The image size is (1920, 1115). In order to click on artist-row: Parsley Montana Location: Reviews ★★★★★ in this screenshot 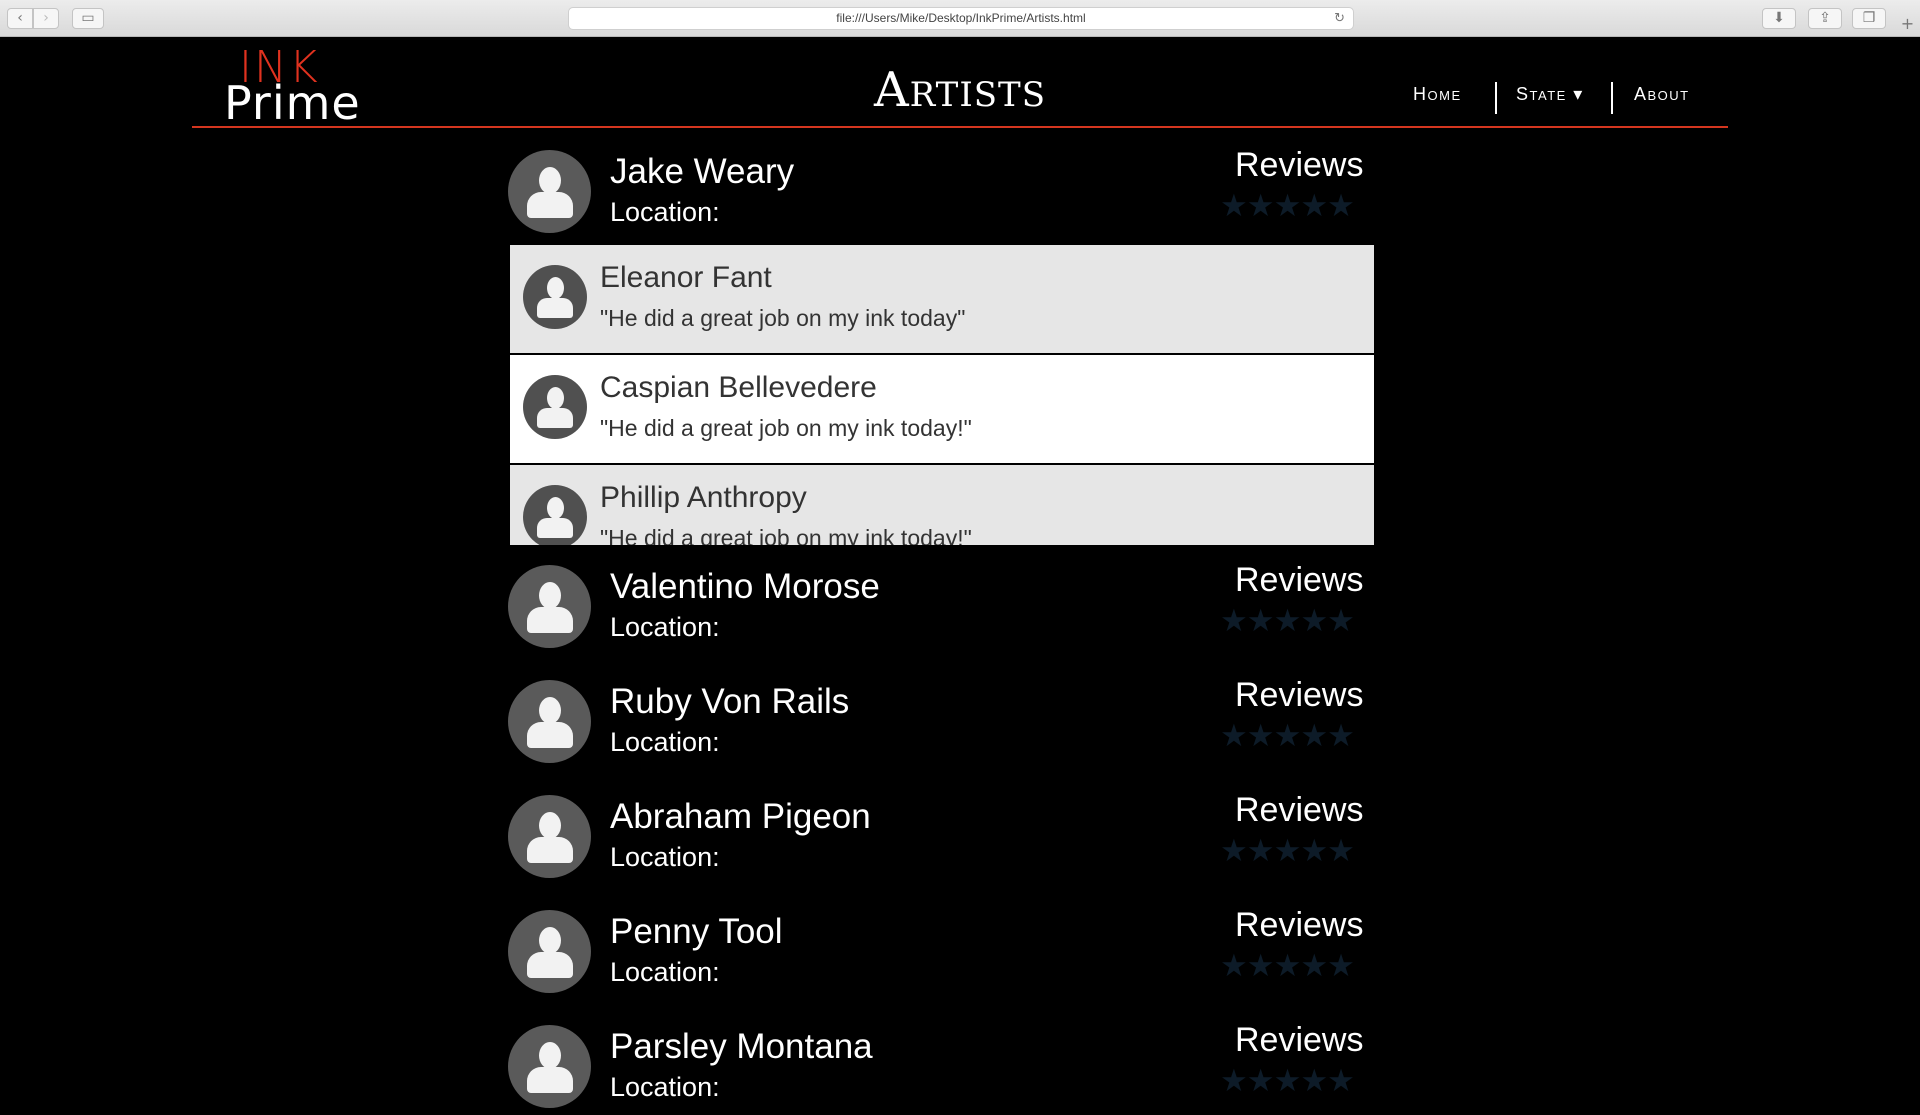, I will do `click(940, 1068)`.